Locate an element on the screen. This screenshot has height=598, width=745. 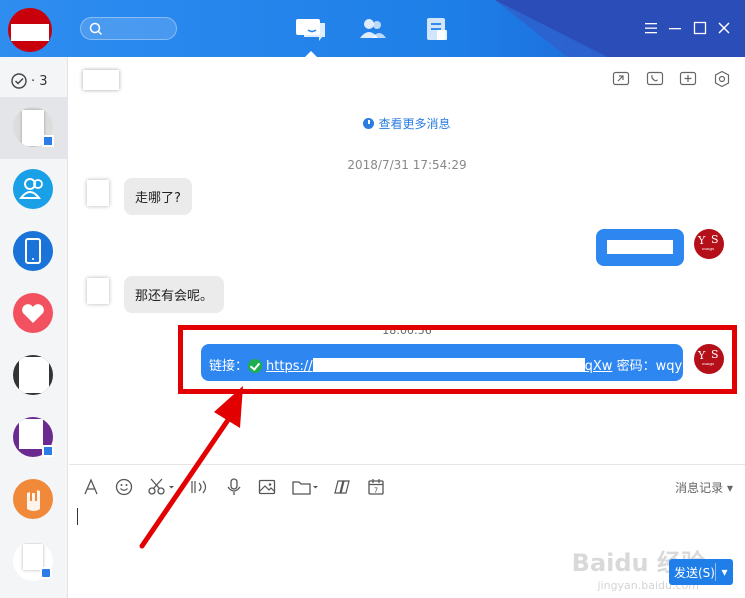
annotation-arrow is located at coordinates (191, 467).